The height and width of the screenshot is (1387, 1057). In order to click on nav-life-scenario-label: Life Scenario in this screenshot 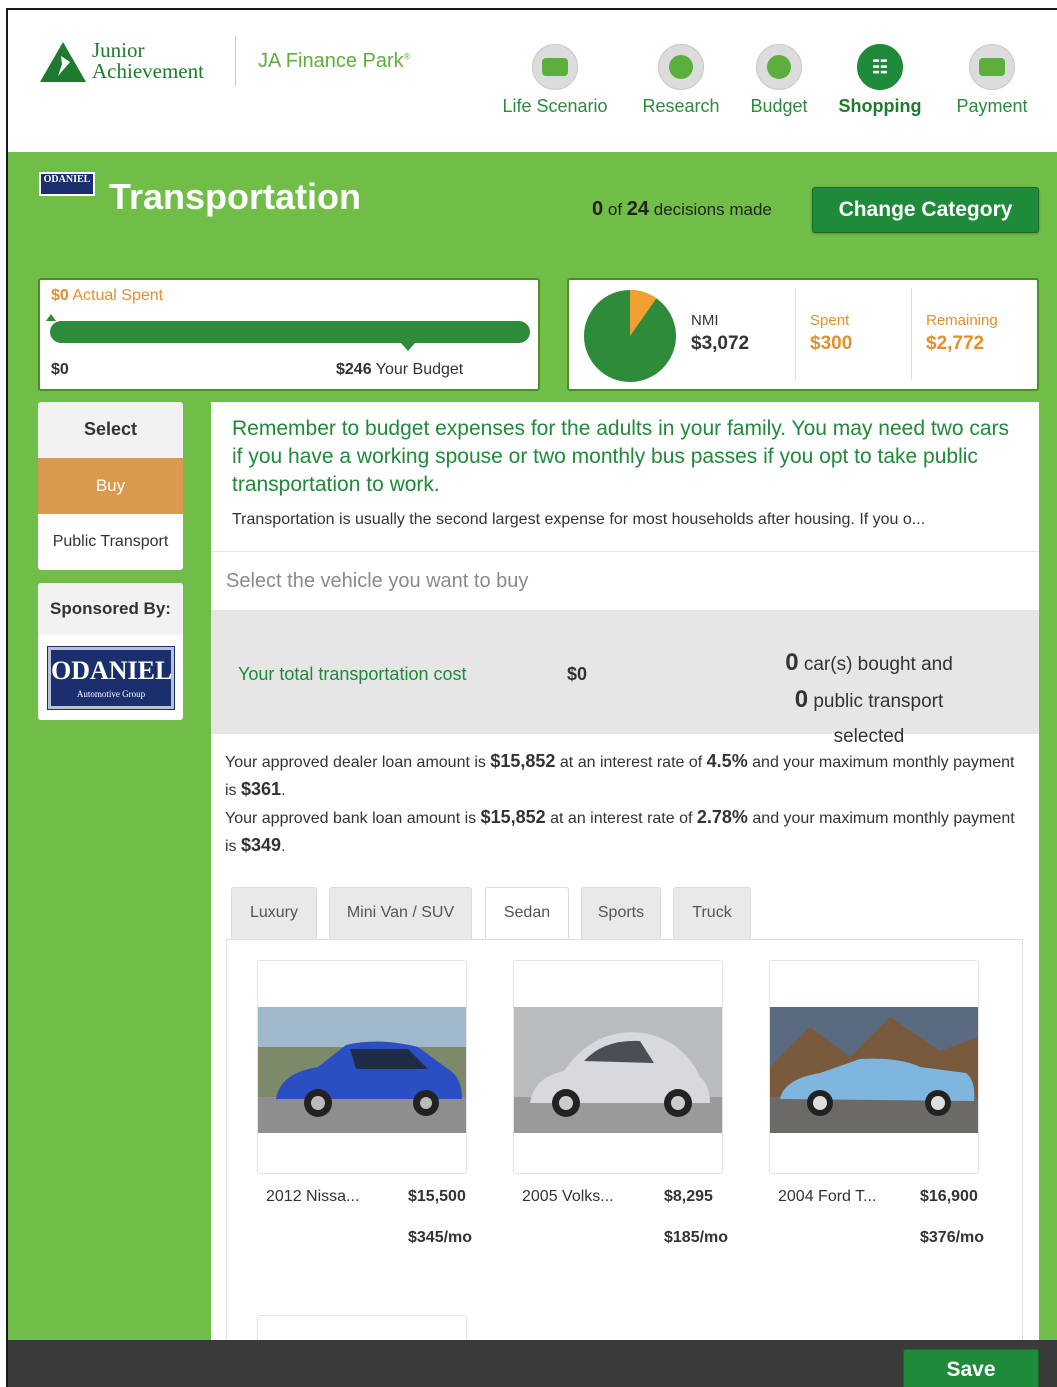, I will do `click(555, 106)`.